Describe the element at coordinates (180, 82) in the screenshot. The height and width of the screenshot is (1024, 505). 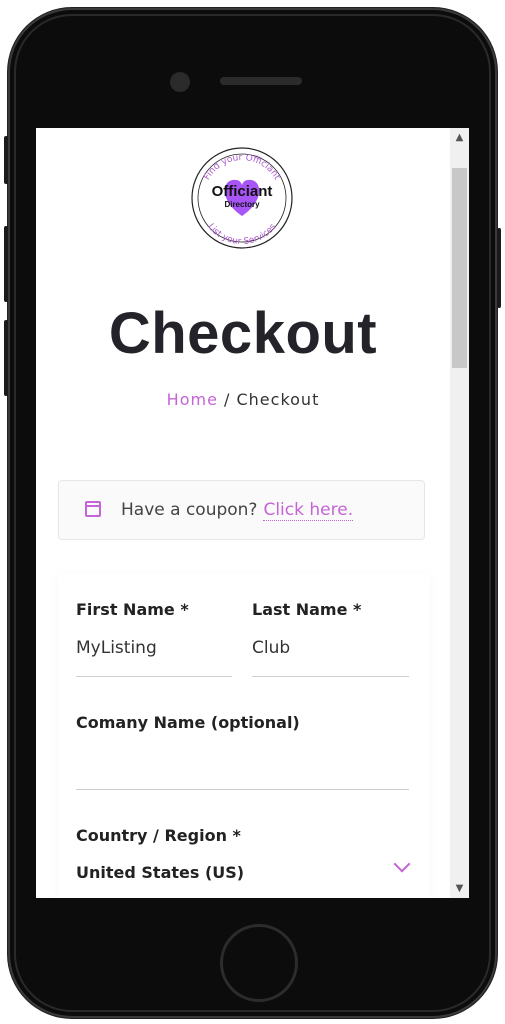
I see `front-camera` at that location.